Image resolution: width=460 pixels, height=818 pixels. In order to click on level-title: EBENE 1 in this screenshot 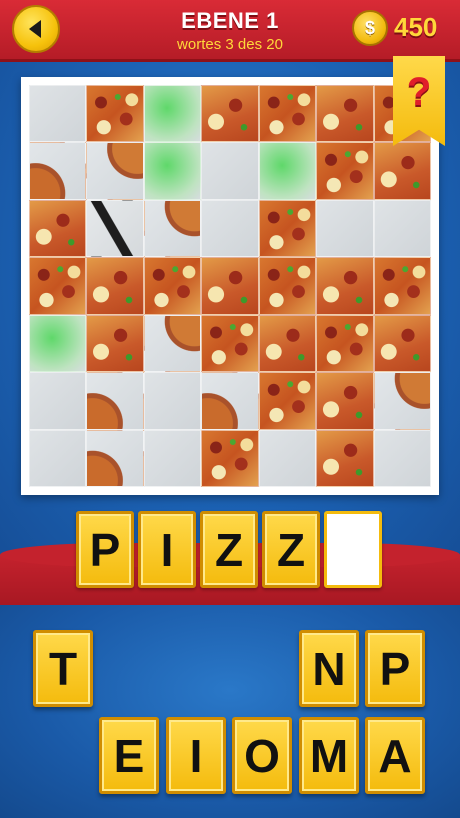, I will do `click(230, 20)`.